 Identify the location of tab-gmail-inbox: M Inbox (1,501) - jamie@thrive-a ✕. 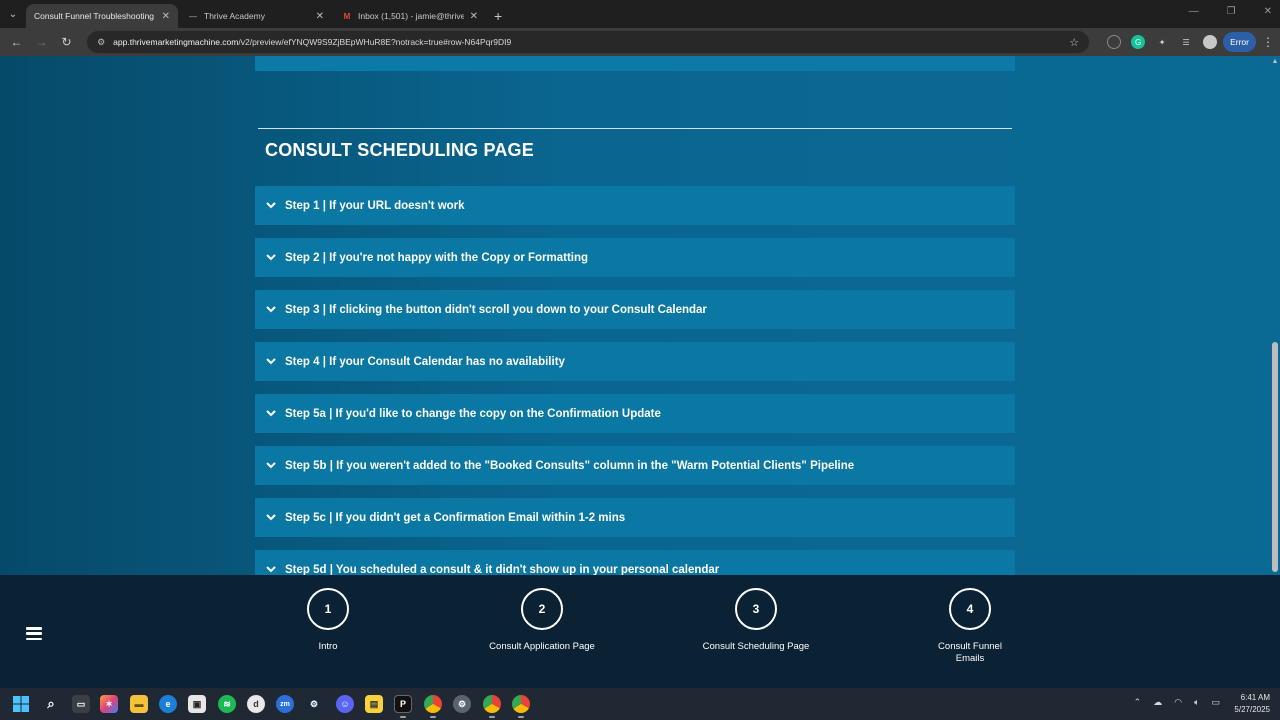
(410, 16).